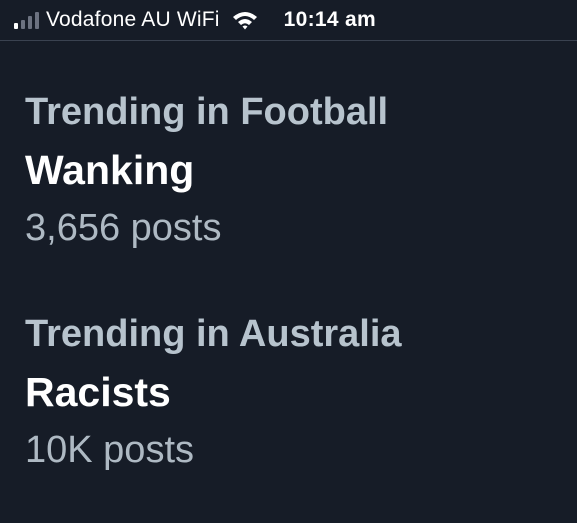 The height and width of the screenshot is (523, 577). I want to click on wifi-icon, so click(244, 21).